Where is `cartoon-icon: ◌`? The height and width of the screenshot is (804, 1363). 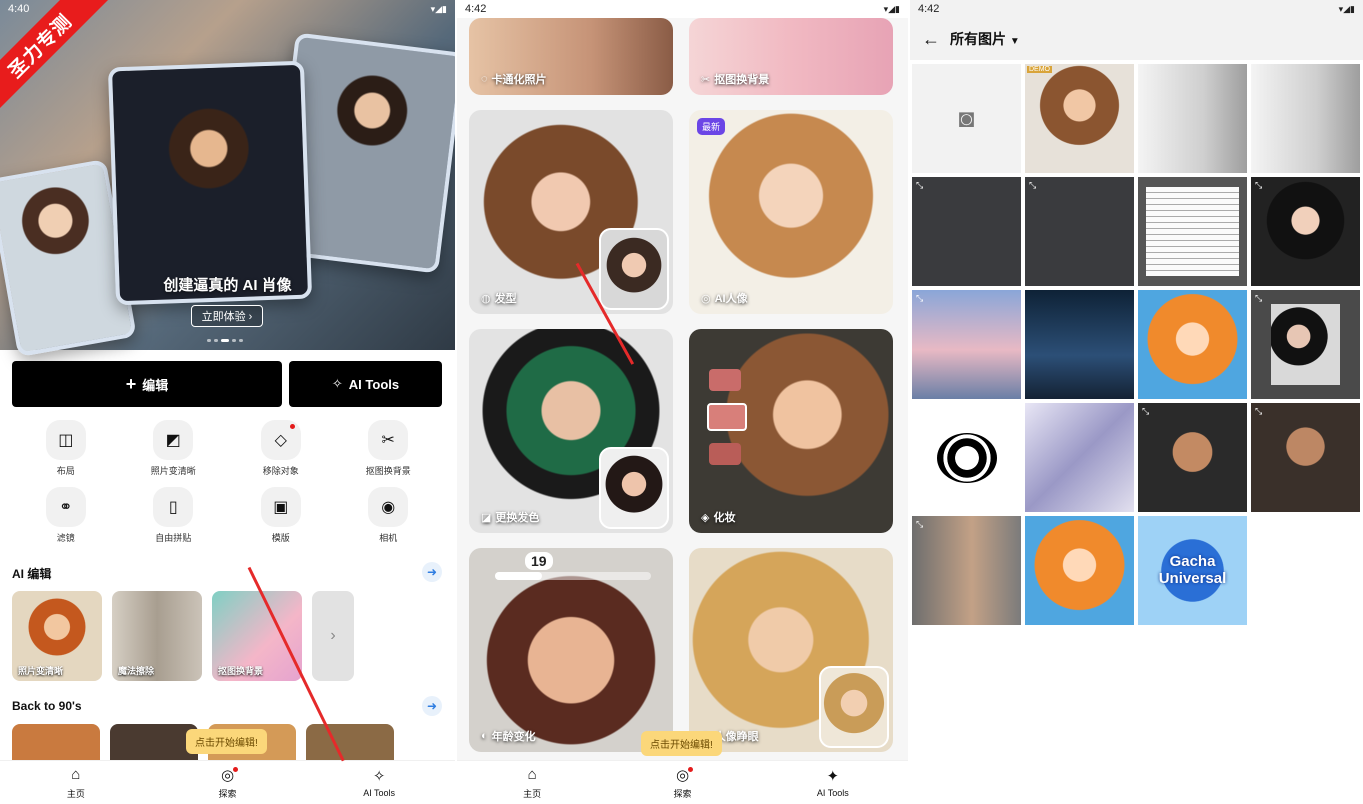 cartoon-icon: ◌ is located at coordinates (484, 79).